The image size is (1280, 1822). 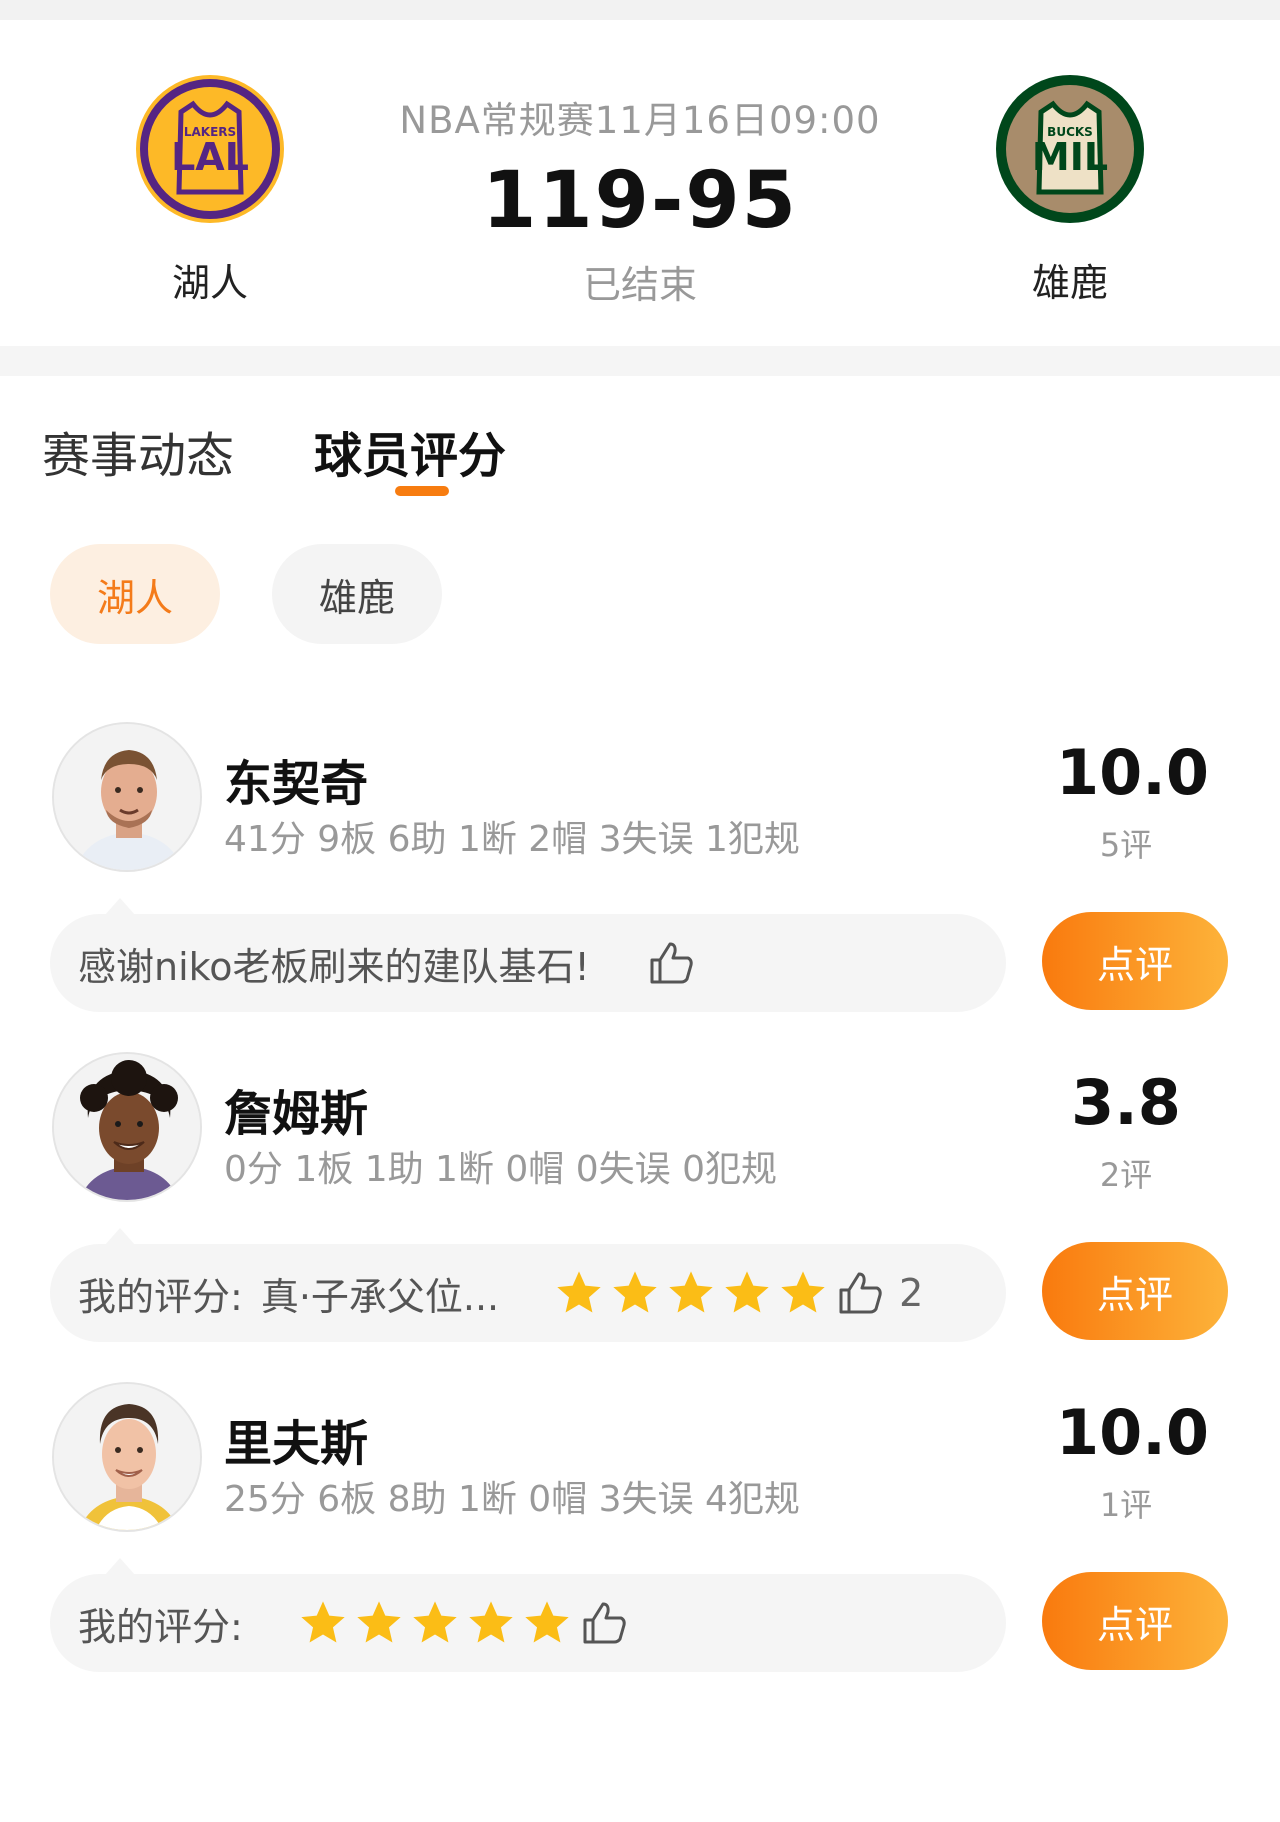 What do you see at coordinates (410, 451) in the screenshot?
I see `tab-player-ratings: 球员评分` at bounding box center [410, 451].